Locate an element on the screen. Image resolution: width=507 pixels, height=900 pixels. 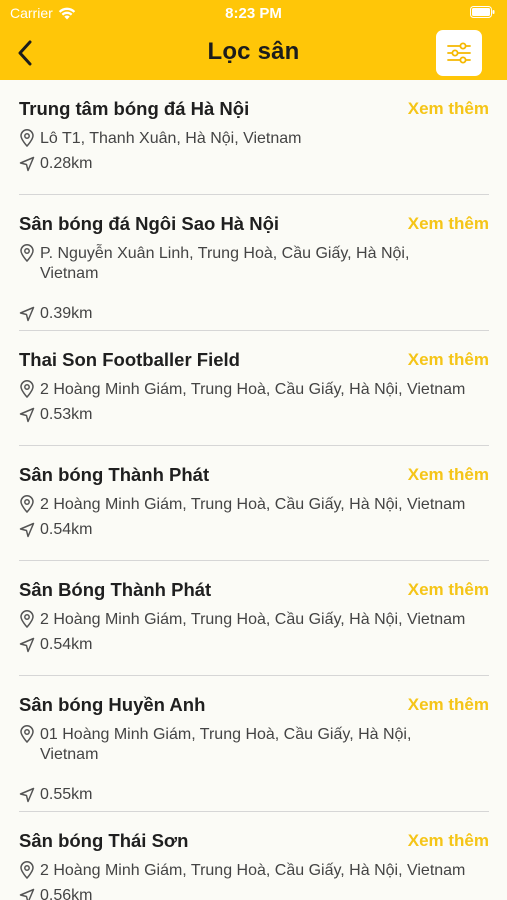
field-distance-text: 0.55km is located at coordinates (66, 794).